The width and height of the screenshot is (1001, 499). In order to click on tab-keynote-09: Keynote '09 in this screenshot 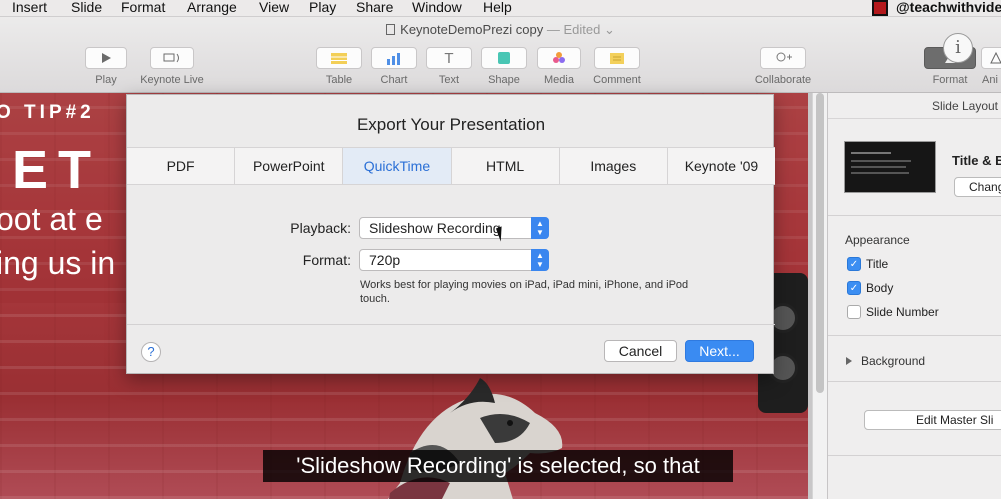, I will do `click(721, 166)`.